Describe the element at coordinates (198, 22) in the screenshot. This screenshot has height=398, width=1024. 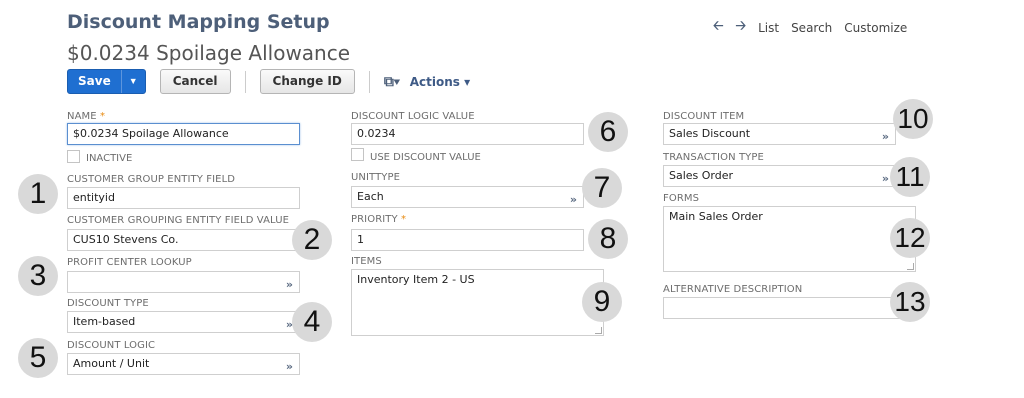
I see `page-title: Discount Mapping Setup` at that location.